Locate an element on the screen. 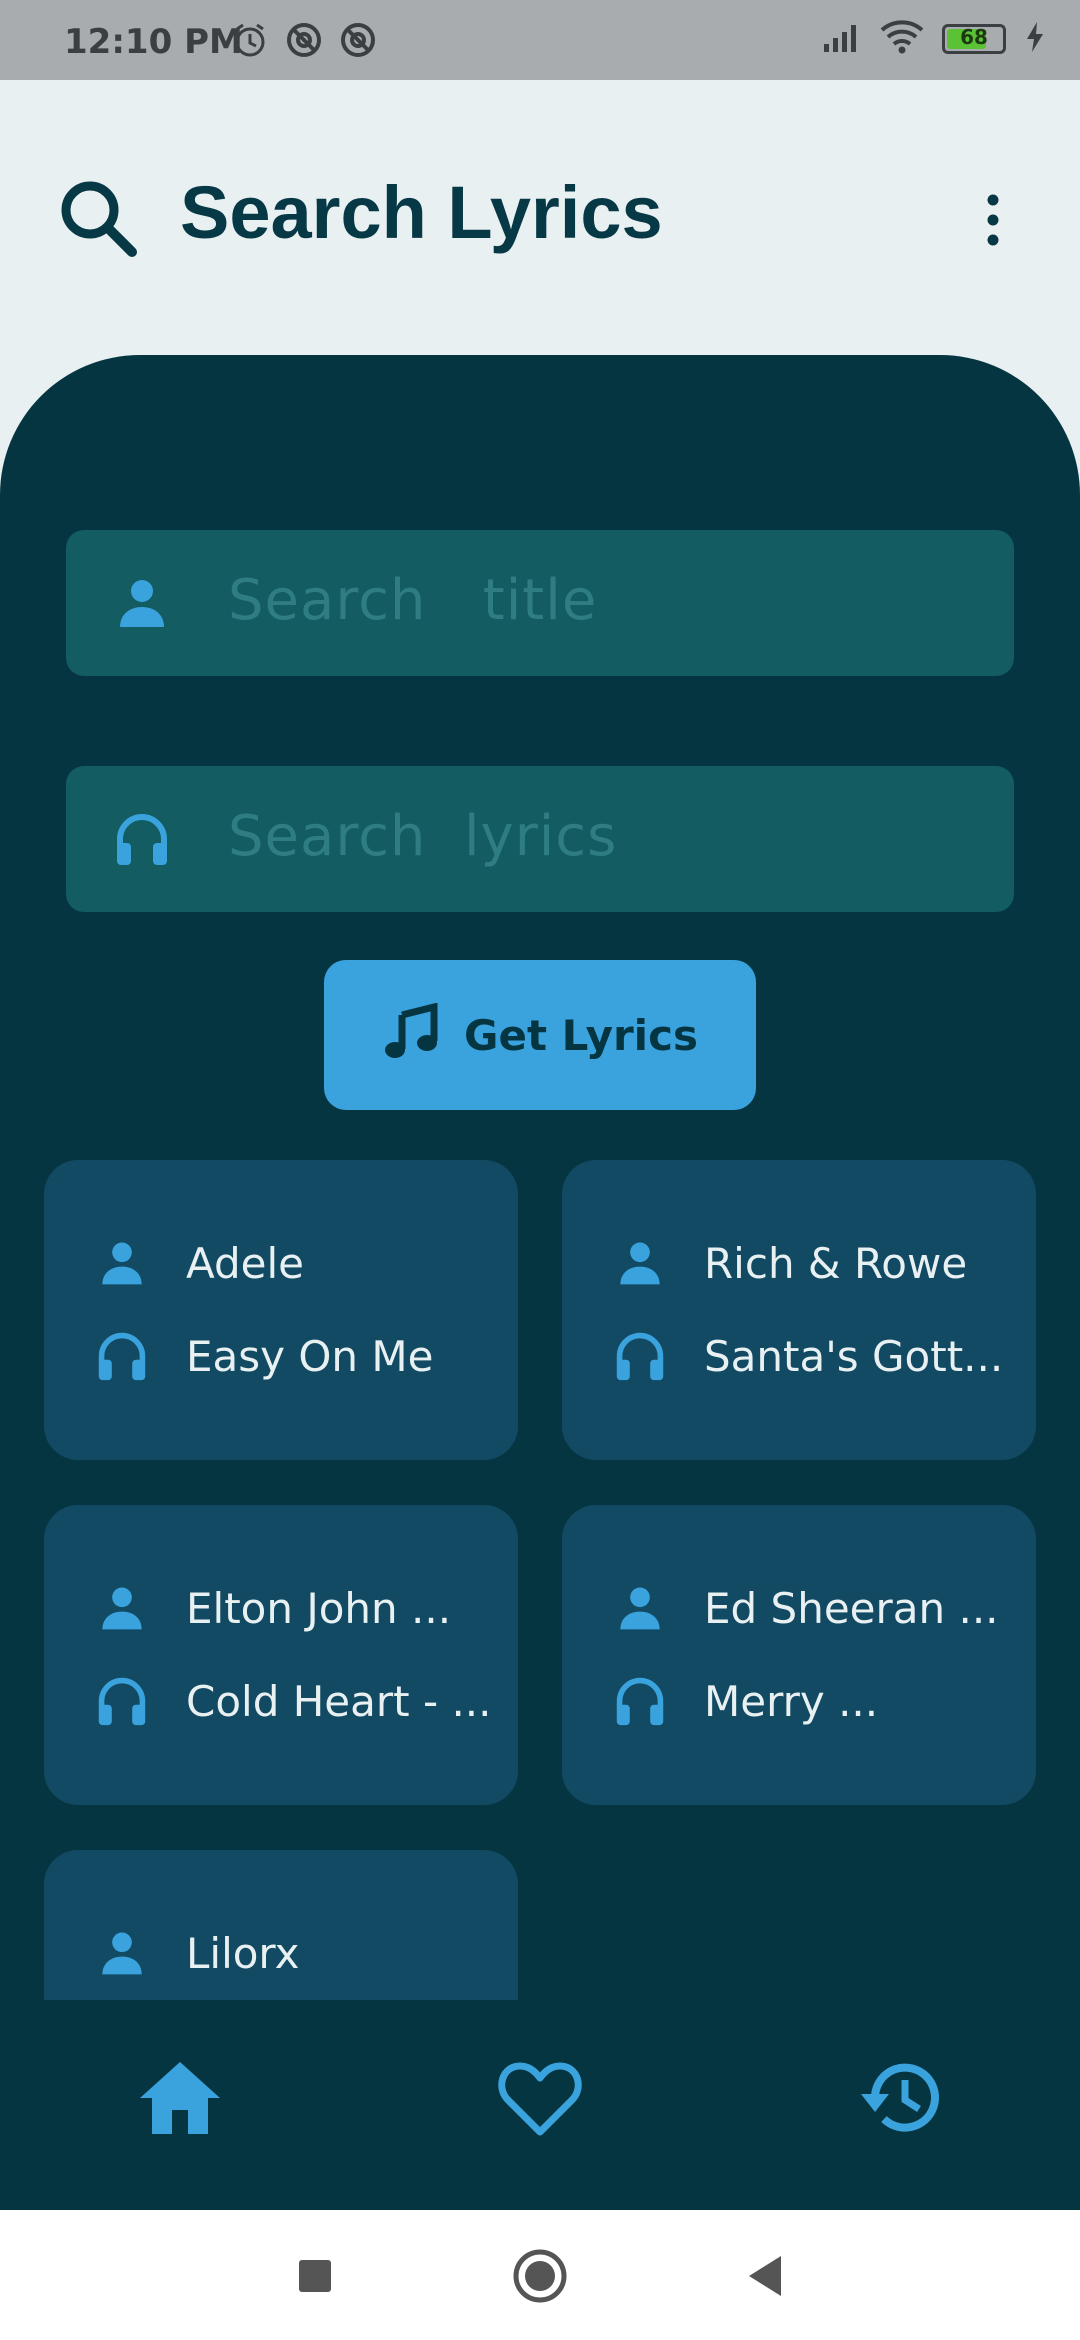  more-vert-icon is located at coordinates (993, 222).